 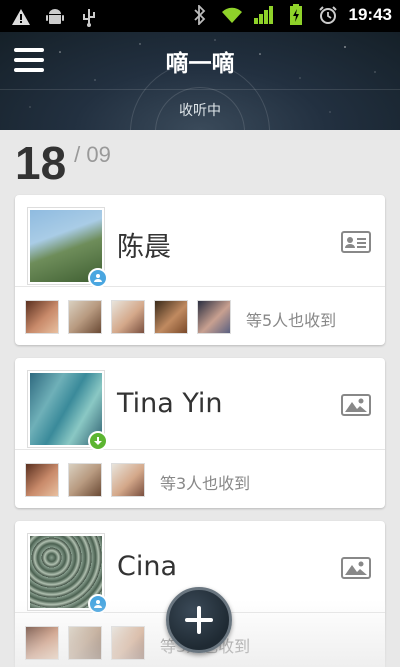 What do you see at coordinates (370, 14) in the screenshot?
I see `clock-time: 19:43` at bounding box center [370, 14].